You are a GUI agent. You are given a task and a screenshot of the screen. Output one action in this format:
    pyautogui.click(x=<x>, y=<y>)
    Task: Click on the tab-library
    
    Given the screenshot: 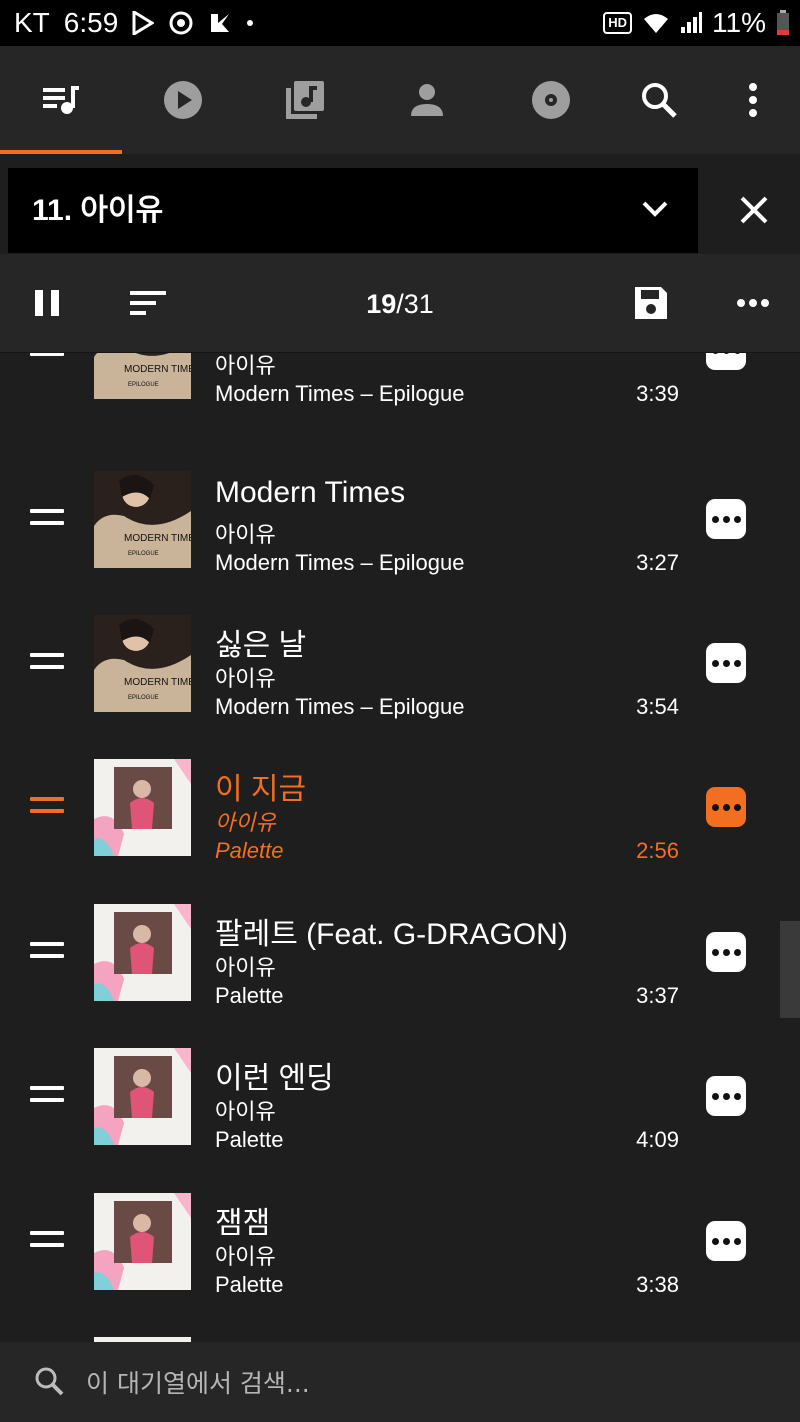 What is the action you would take?
    pyautogui.click(x=305, y=100)
    